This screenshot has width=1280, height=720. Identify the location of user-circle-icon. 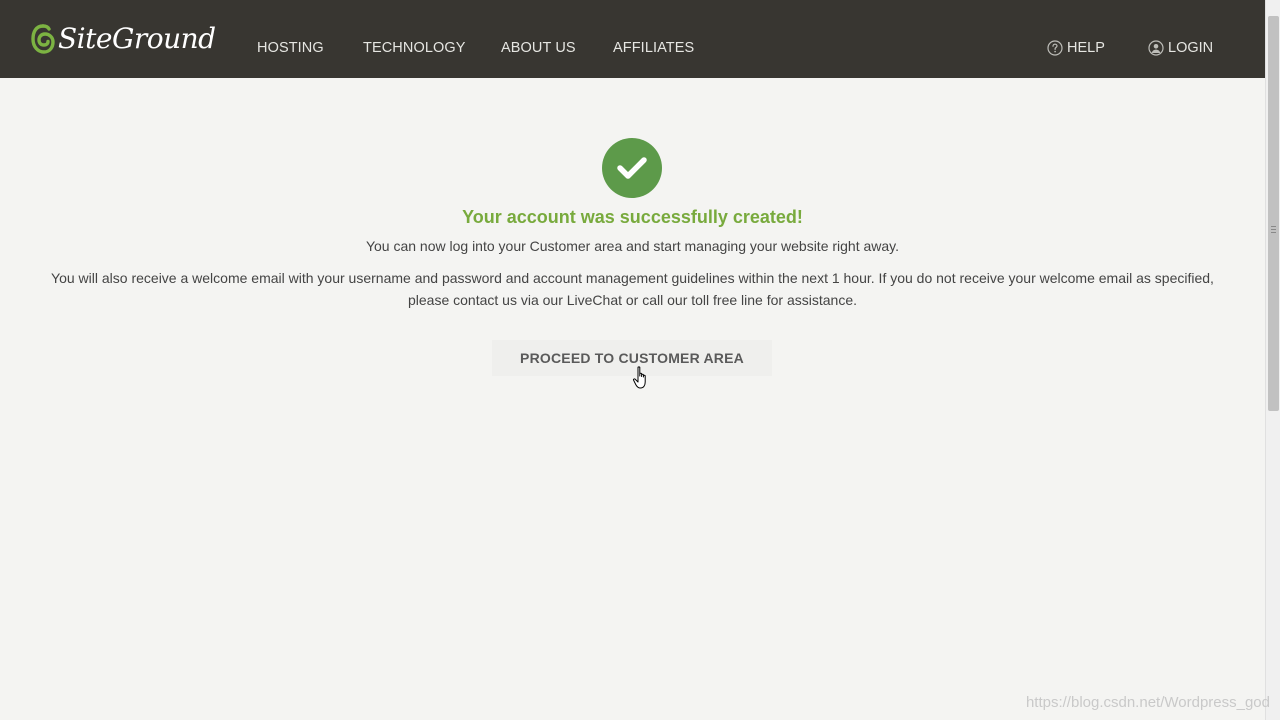
(1156, 48).